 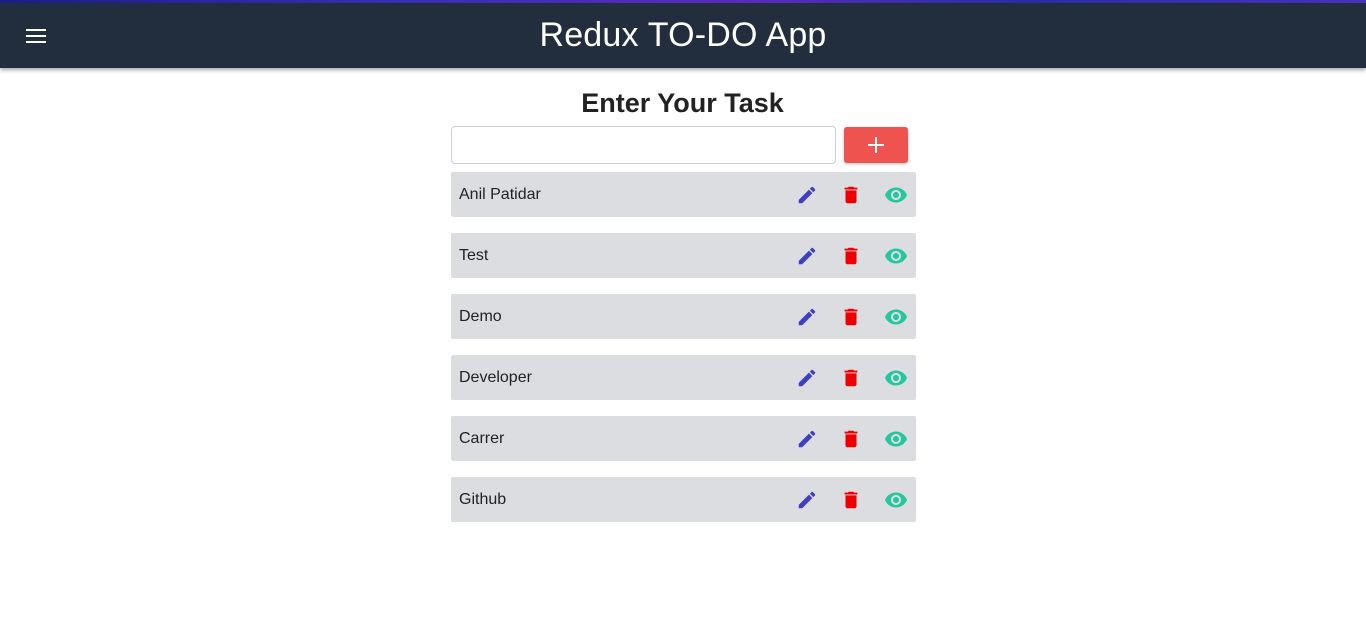 I want to click on task-item: Carrer, so click(x=683, y=438).